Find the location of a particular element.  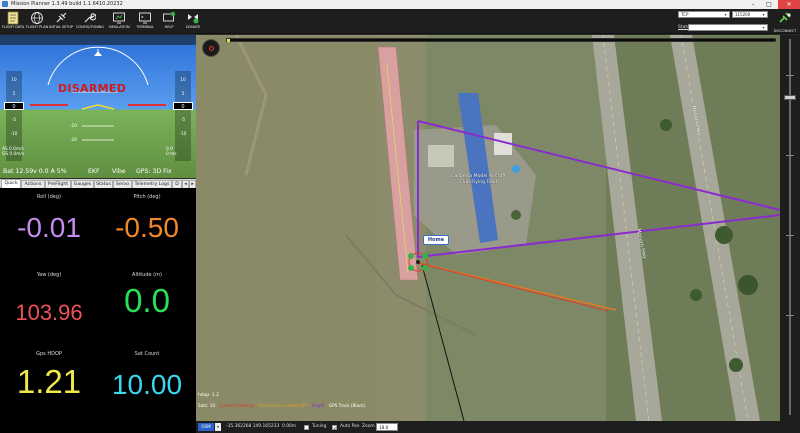

minimize-button: – is located at coordinates (753, 4).